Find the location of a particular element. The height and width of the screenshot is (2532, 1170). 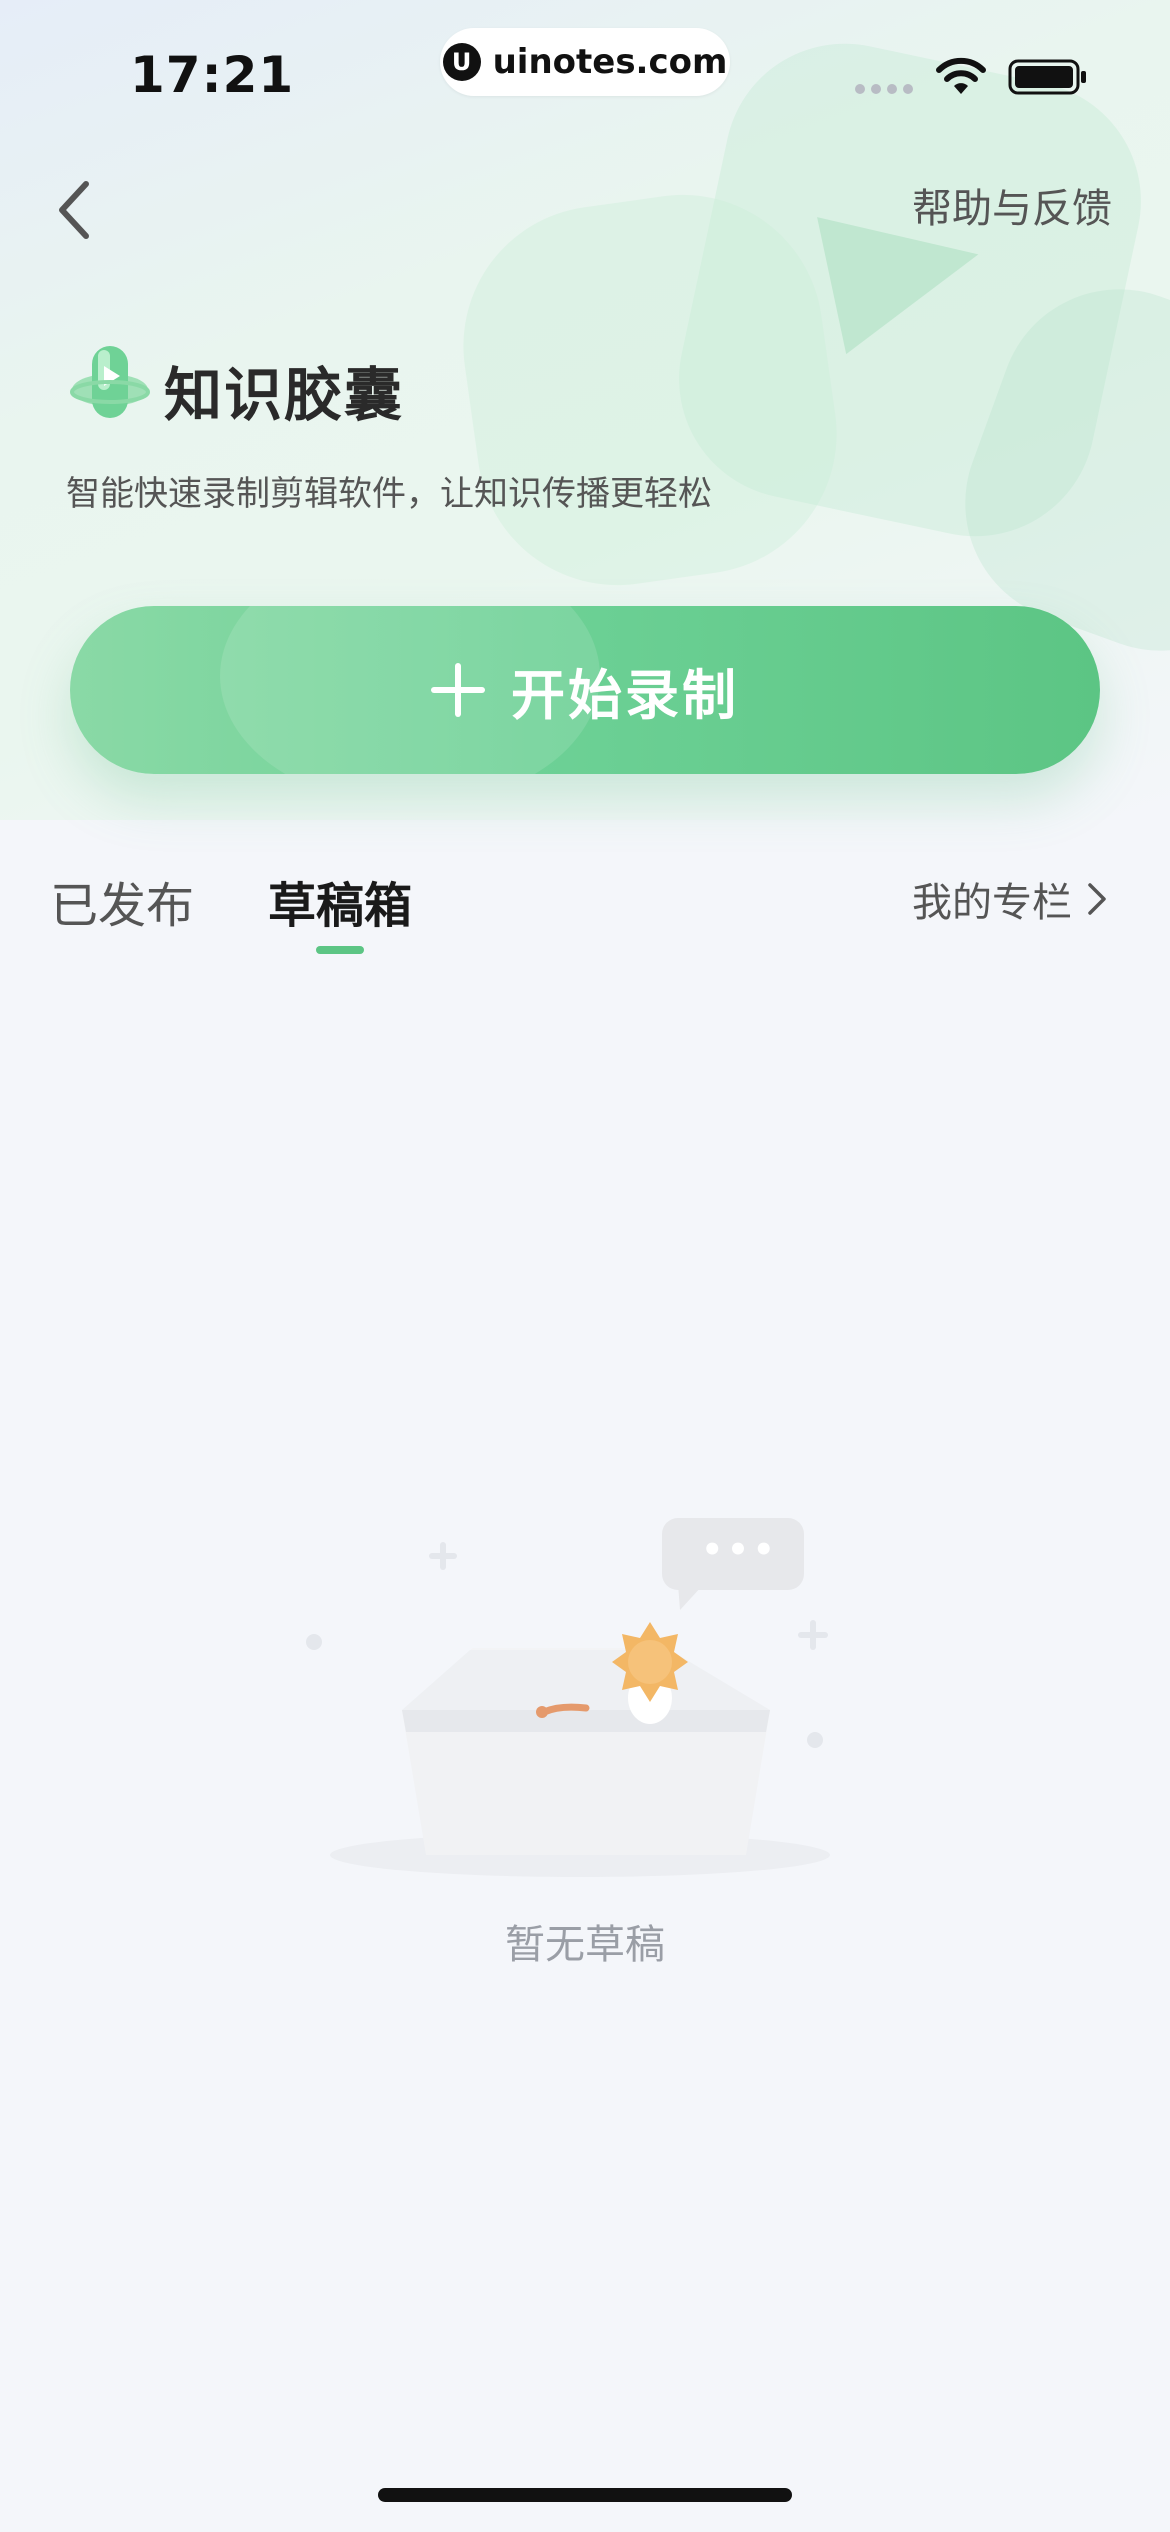

wifi-icon is located at coordinates (961, 75).